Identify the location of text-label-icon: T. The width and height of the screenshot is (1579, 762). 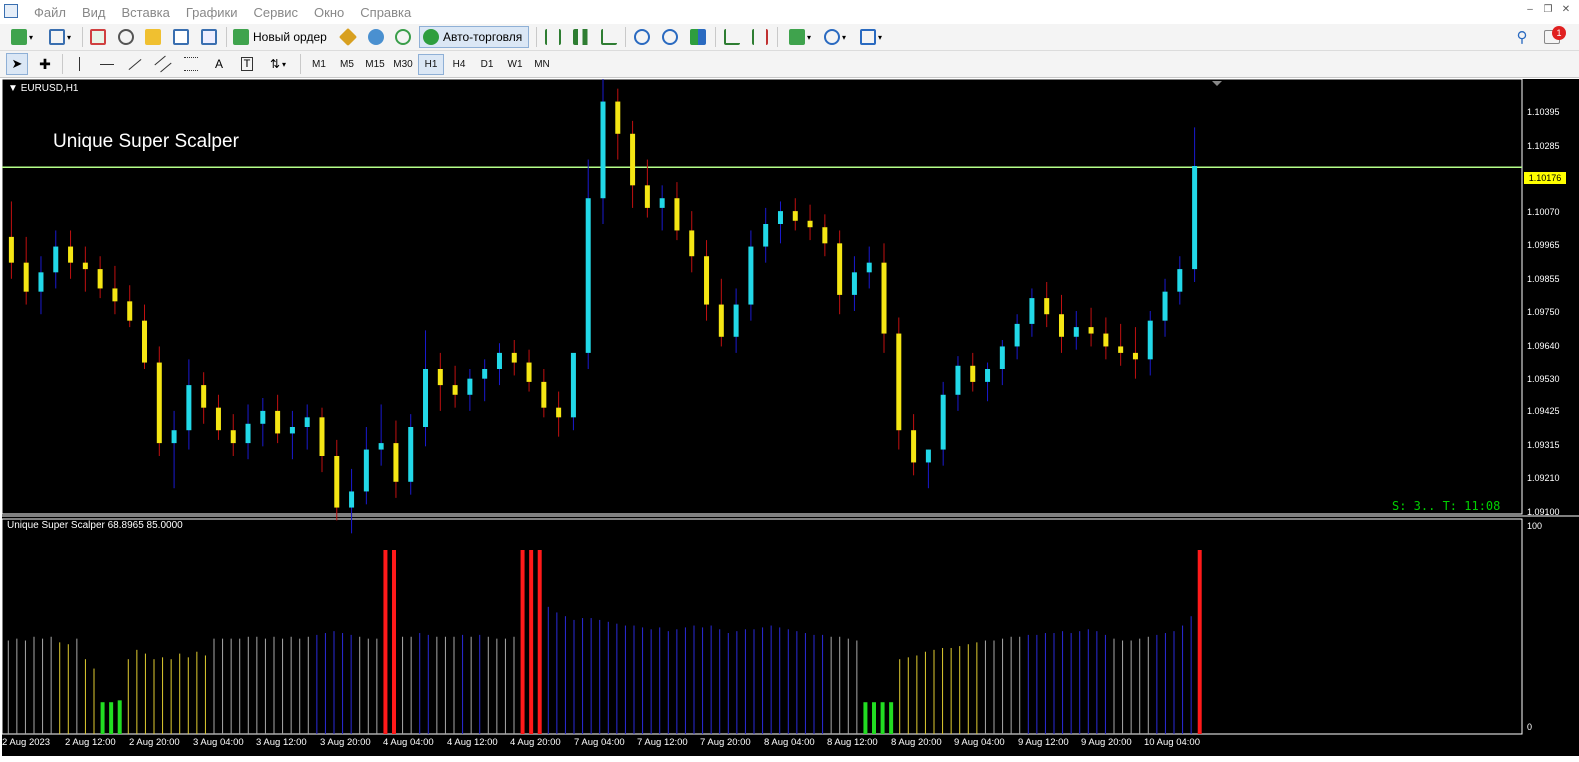
(247, 64).